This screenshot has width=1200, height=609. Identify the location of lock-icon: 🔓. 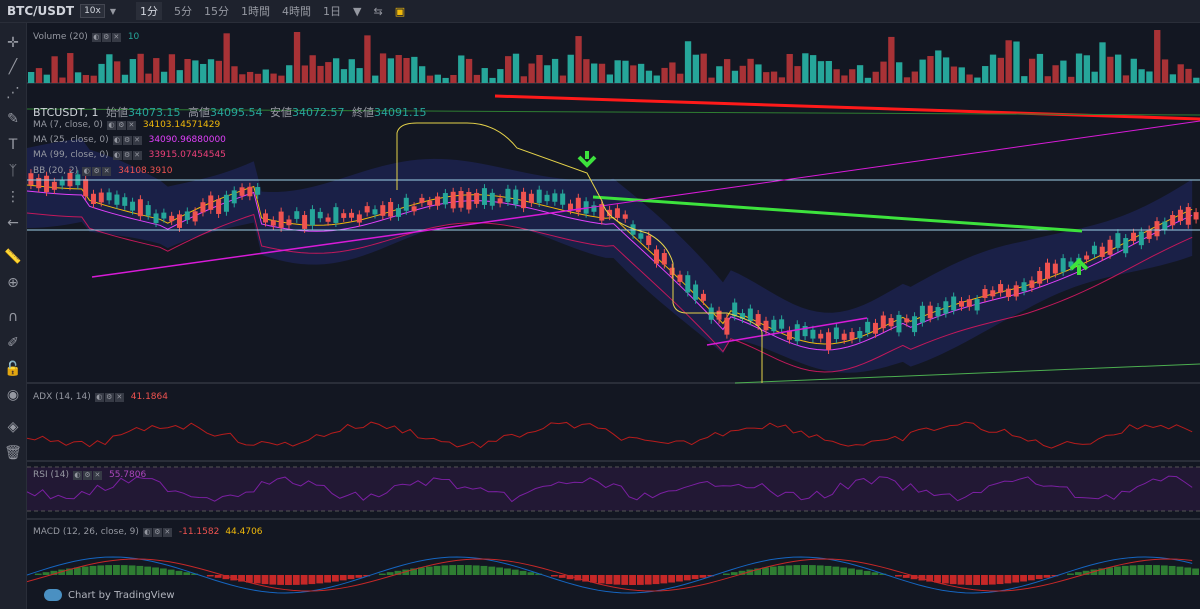
(13, 369).